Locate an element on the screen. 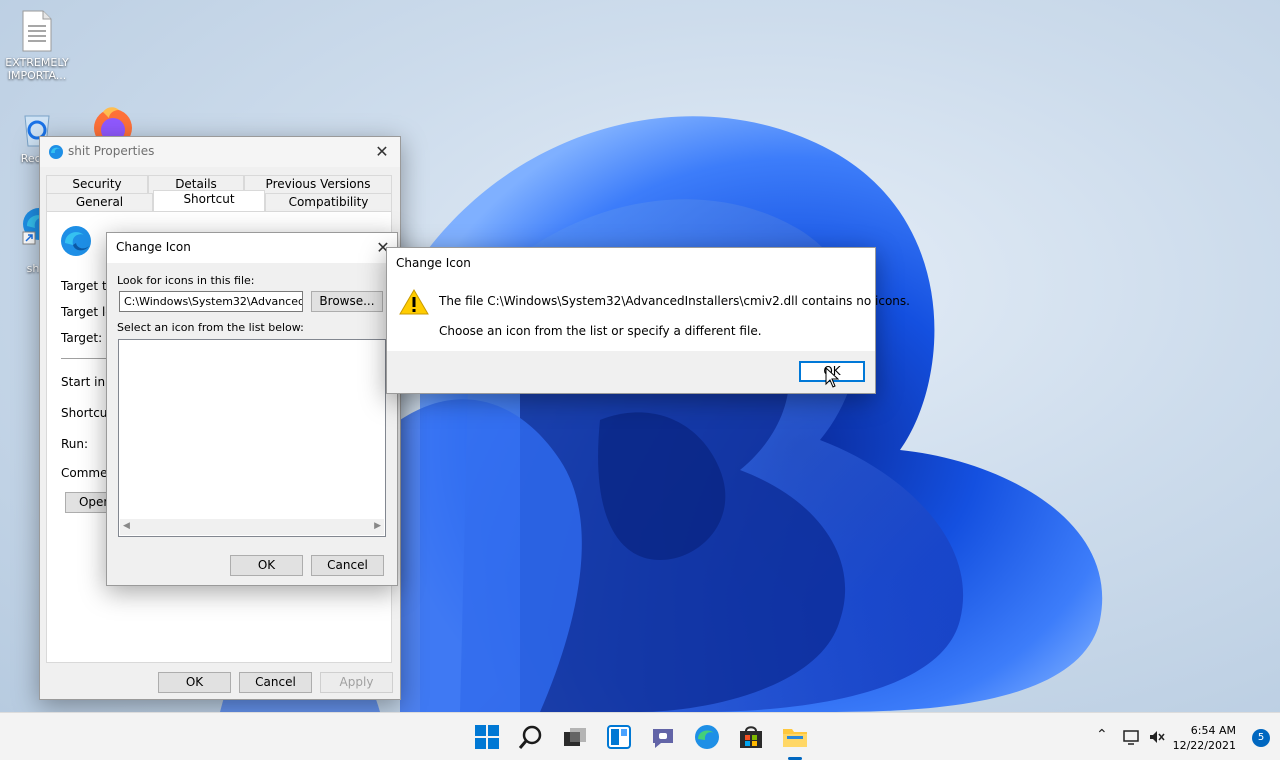  window-title: shit Properties is located at coordinates (111, 151).